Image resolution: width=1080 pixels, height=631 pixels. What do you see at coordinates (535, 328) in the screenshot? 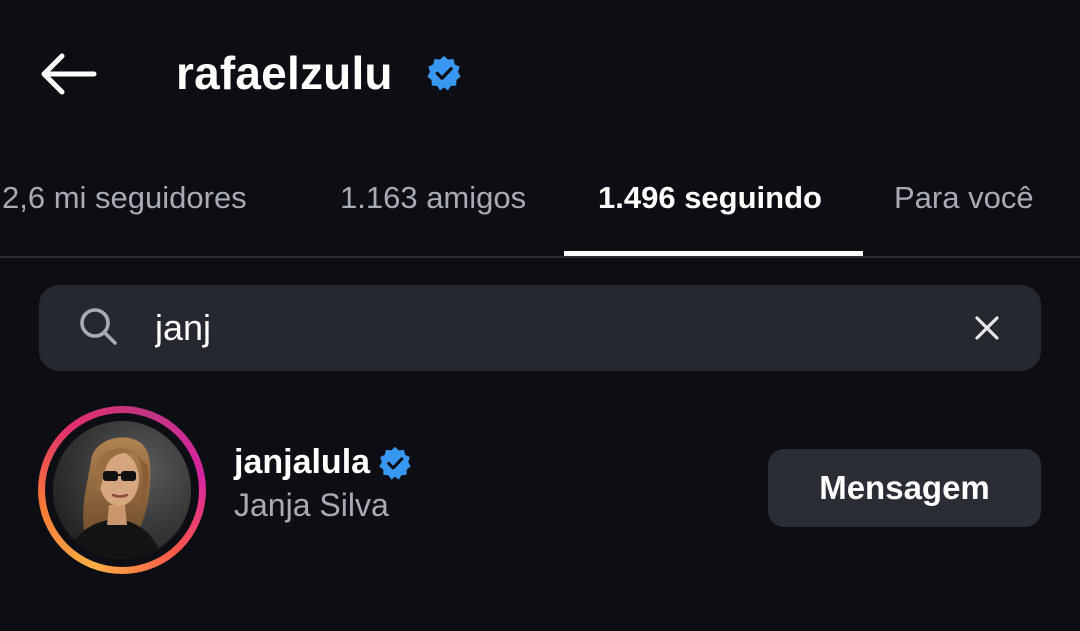
I see `search-input` at bounding box center [535, 328].